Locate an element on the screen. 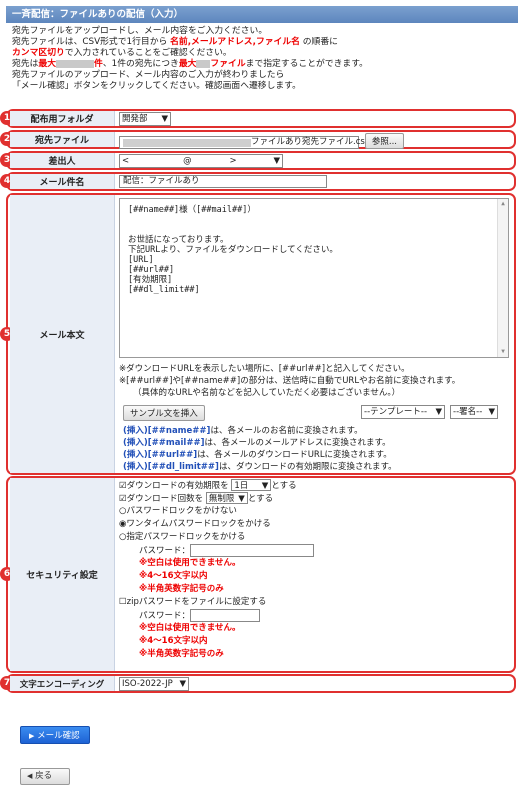  insert-item: (挿入)[##name##]は、各メールのお名前に変換されます。 is located at coordinates (243, 431).